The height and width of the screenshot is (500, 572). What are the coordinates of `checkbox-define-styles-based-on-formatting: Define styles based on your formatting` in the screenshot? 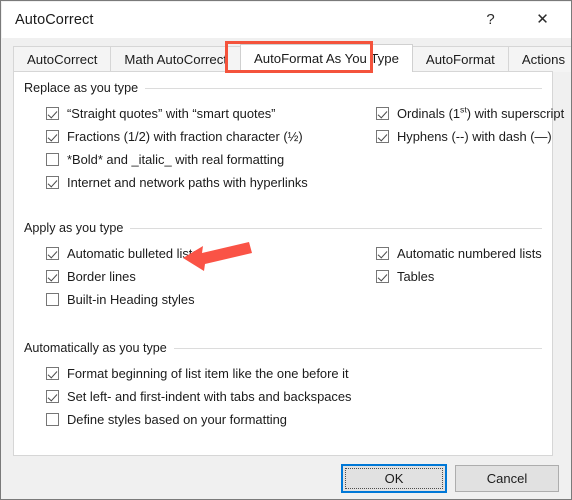 It's located at (198, 422).